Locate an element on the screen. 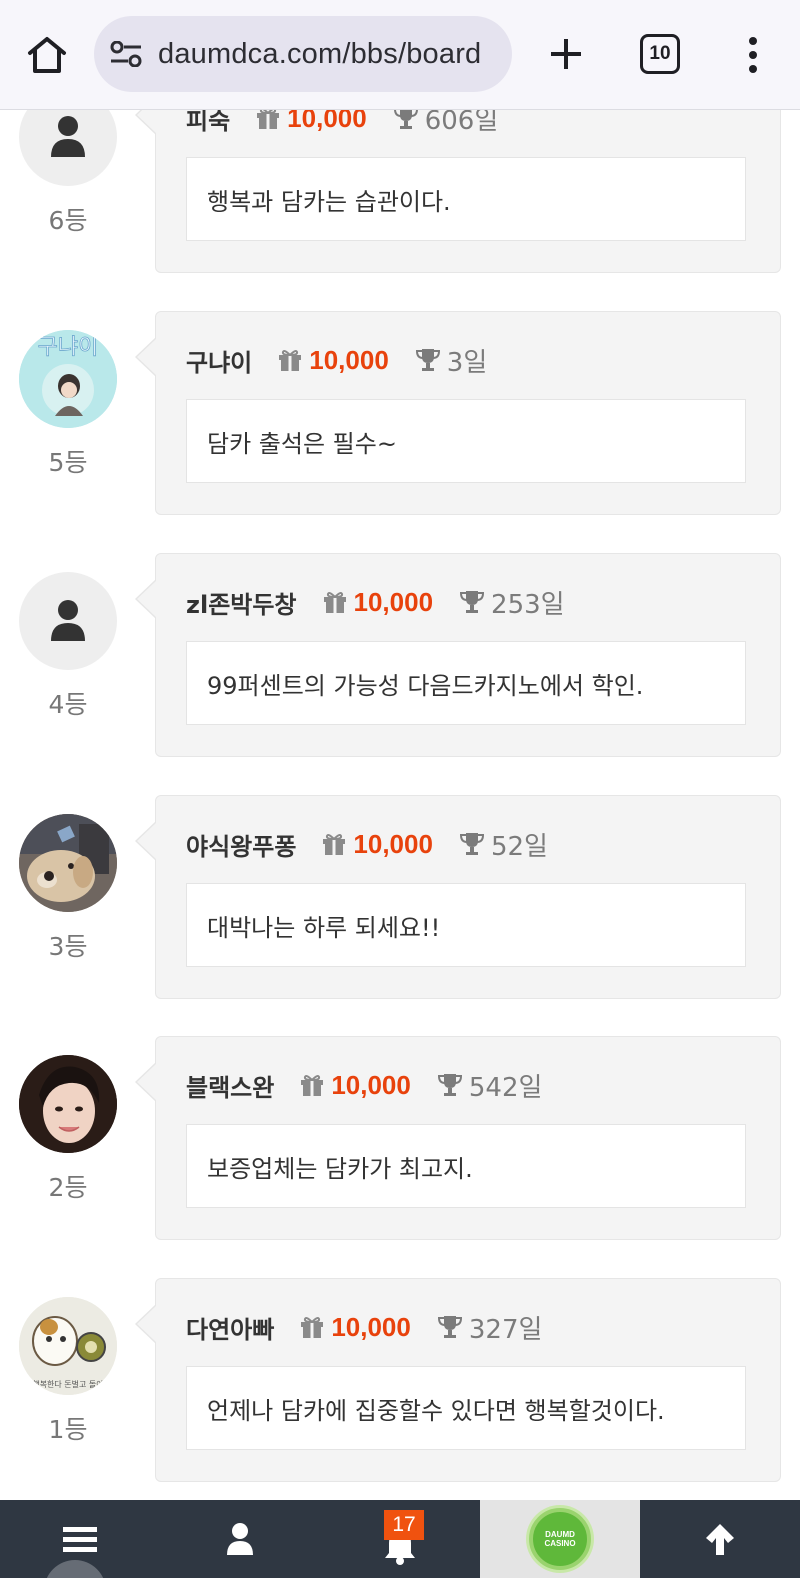  browser-toolbar: daumdca.com/bbs/board 10 is located at coordinates (400, 55).